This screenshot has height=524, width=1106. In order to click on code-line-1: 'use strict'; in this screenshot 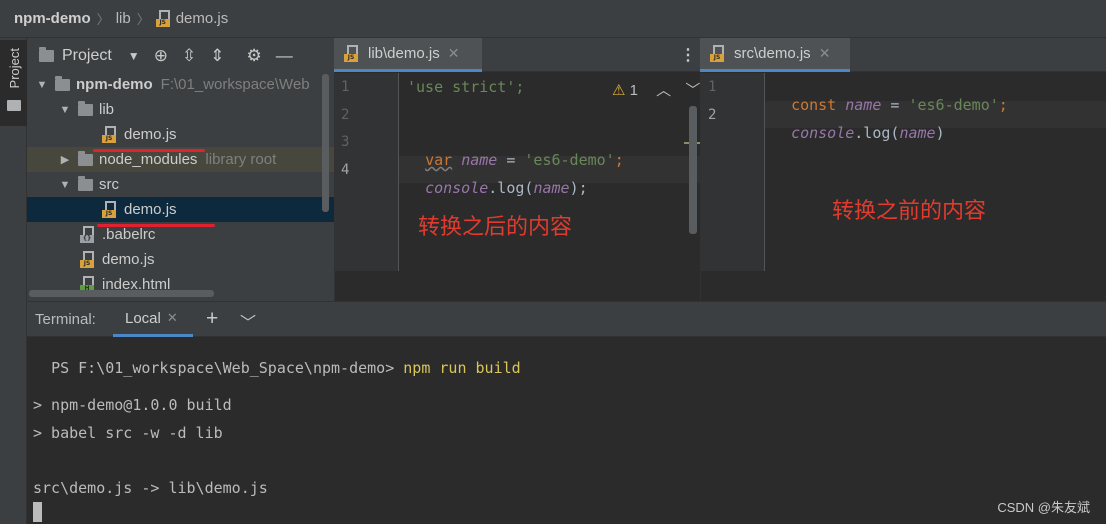, I will do `click(465, 87)`.